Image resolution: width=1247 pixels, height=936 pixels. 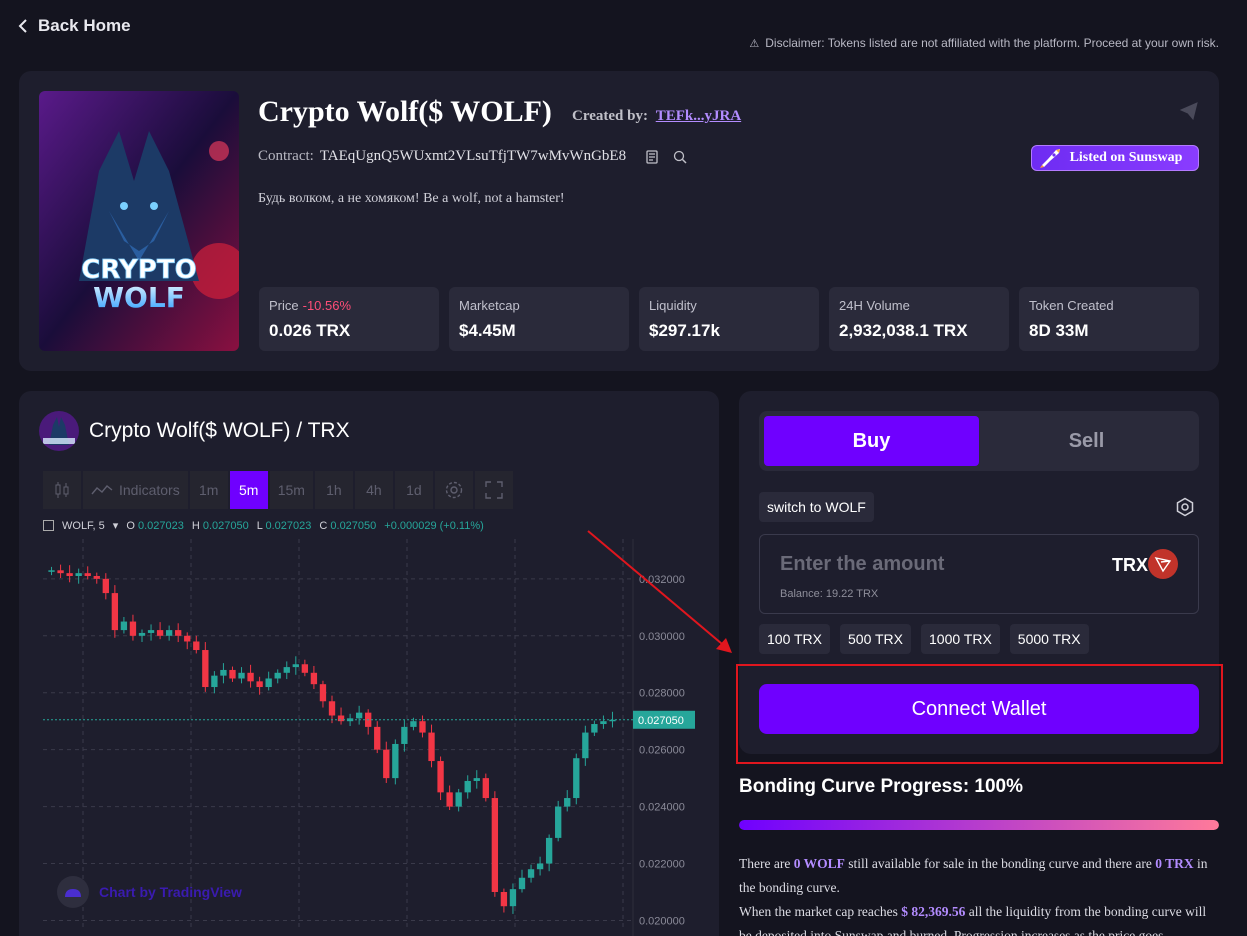 I want to click on tradingview-label: Chart by TradingView, so click(x=170, y=892).